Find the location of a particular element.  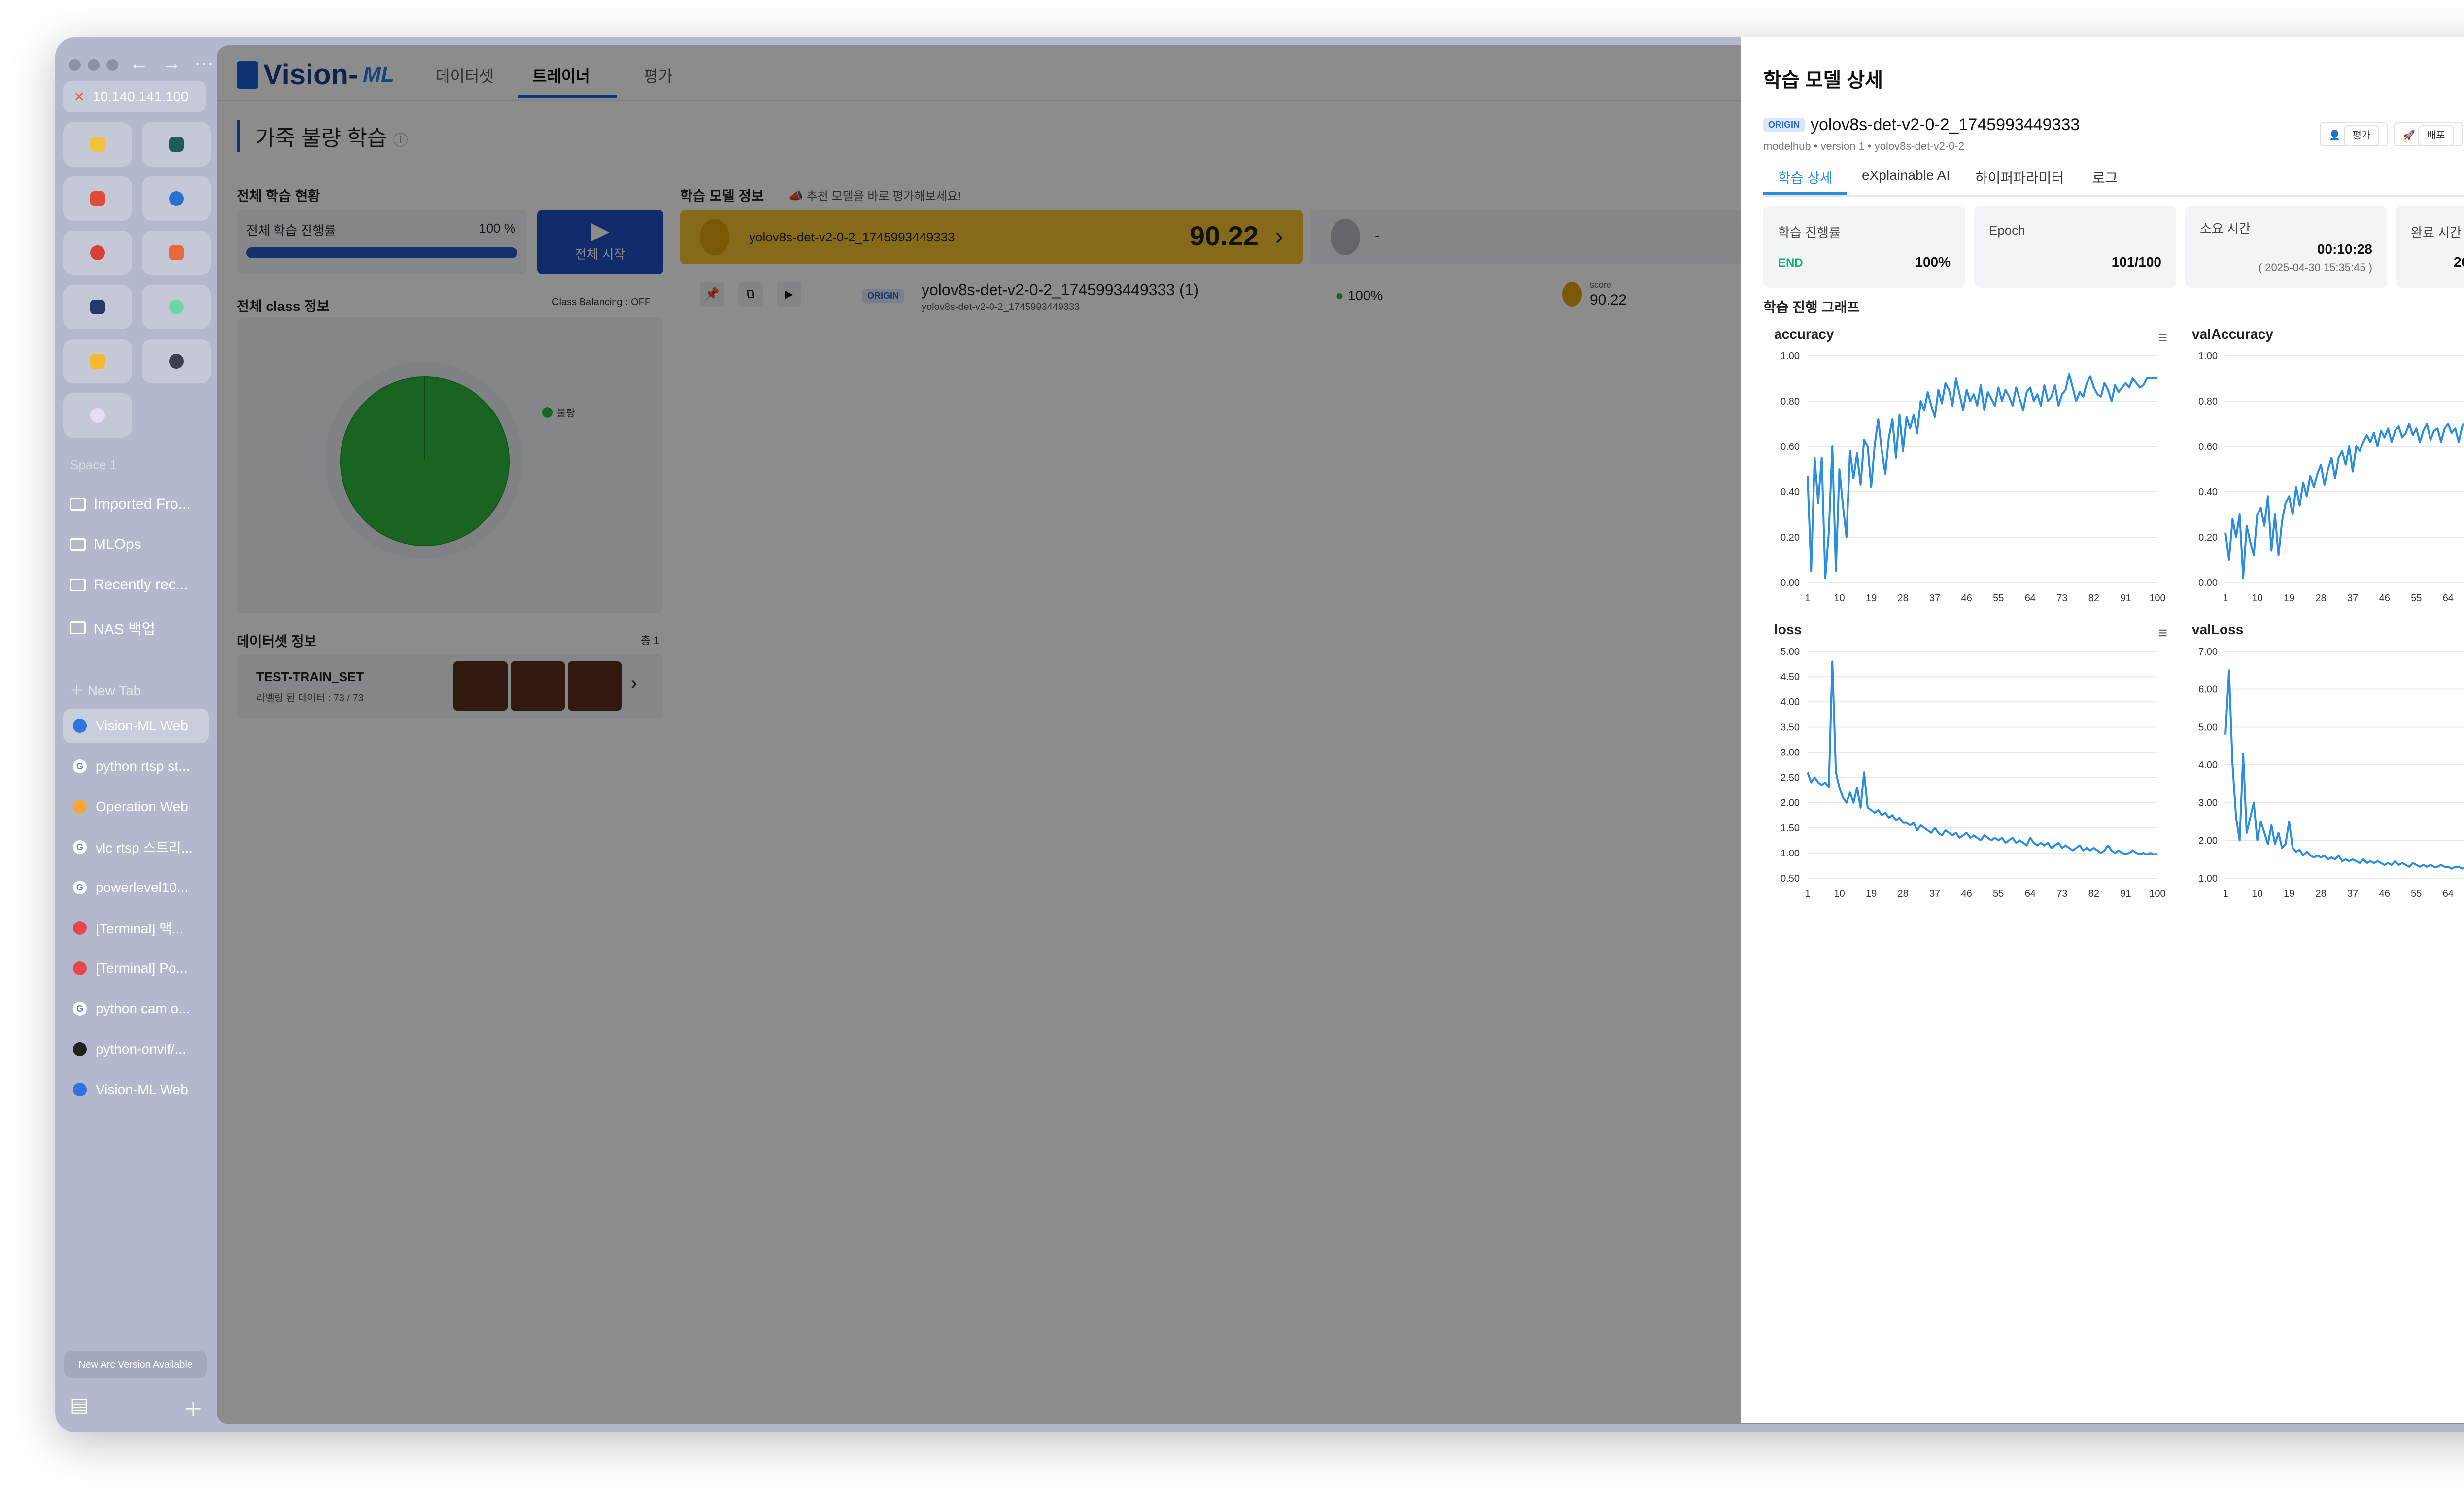

vision-ml-icon is located at coordinates (80, 1089).